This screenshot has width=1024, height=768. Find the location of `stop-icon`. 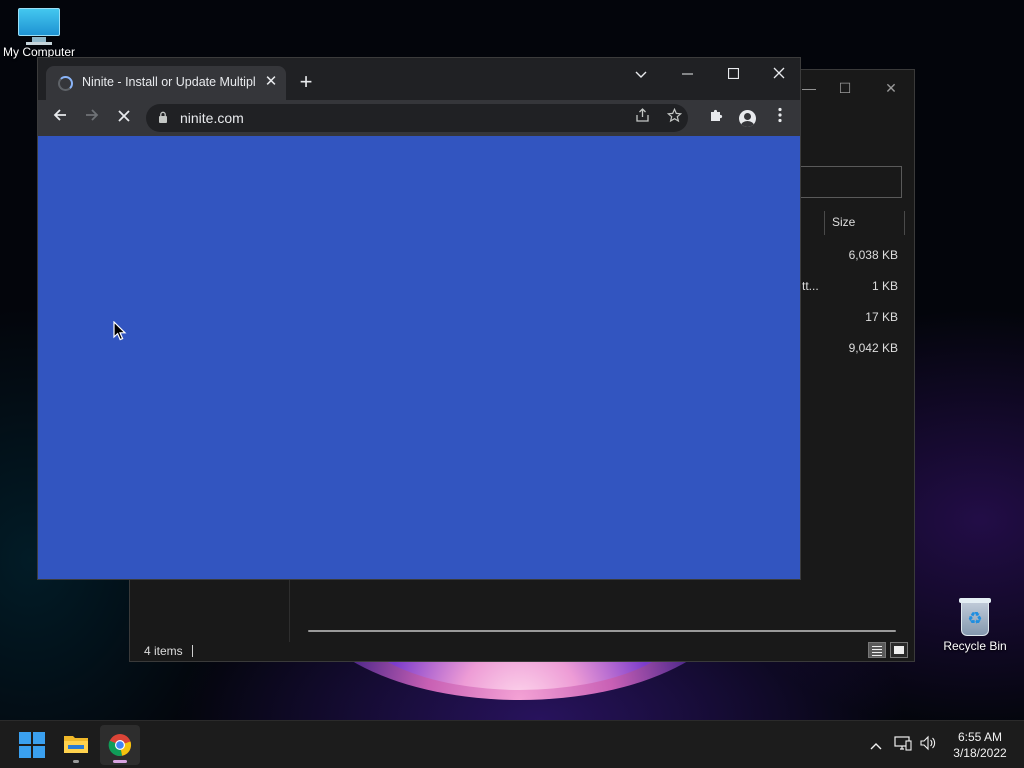

stop-icon is located at coordinates (124, 116).